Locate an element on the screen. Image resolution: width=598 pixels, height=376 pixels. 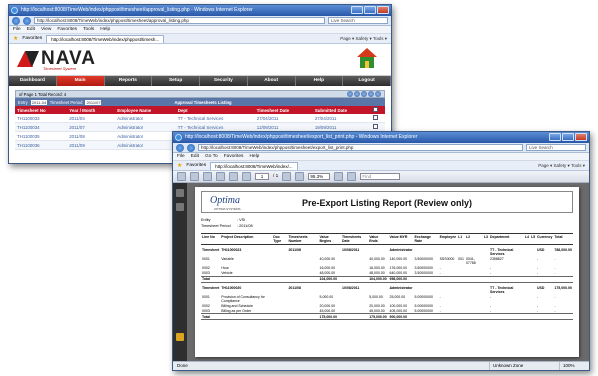
report-column-header: Exchange Rate is located at coordinates (426, 239).